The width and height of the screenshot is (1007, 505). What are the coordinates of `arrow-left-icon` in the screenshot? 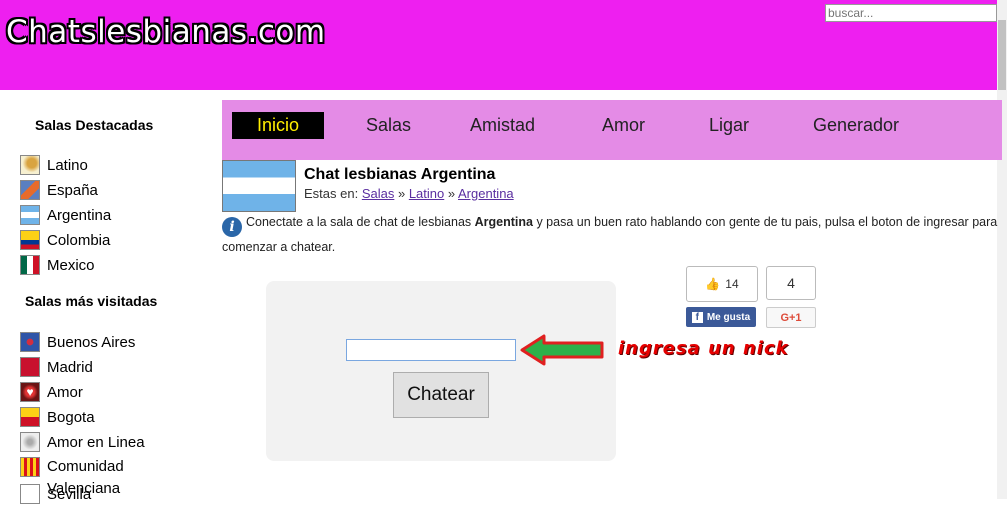 It's located at (562, 350).